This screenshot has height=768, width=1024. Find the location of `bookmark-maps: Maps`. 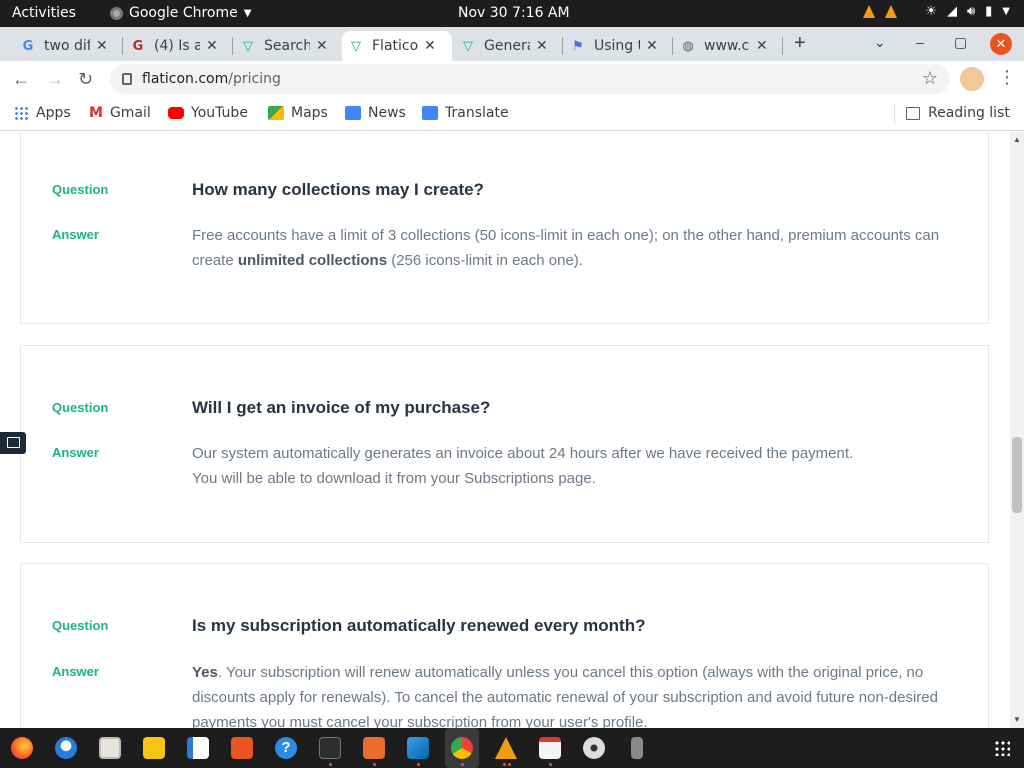

bookmark-maps: Maps is located at coordinates (298, 113).